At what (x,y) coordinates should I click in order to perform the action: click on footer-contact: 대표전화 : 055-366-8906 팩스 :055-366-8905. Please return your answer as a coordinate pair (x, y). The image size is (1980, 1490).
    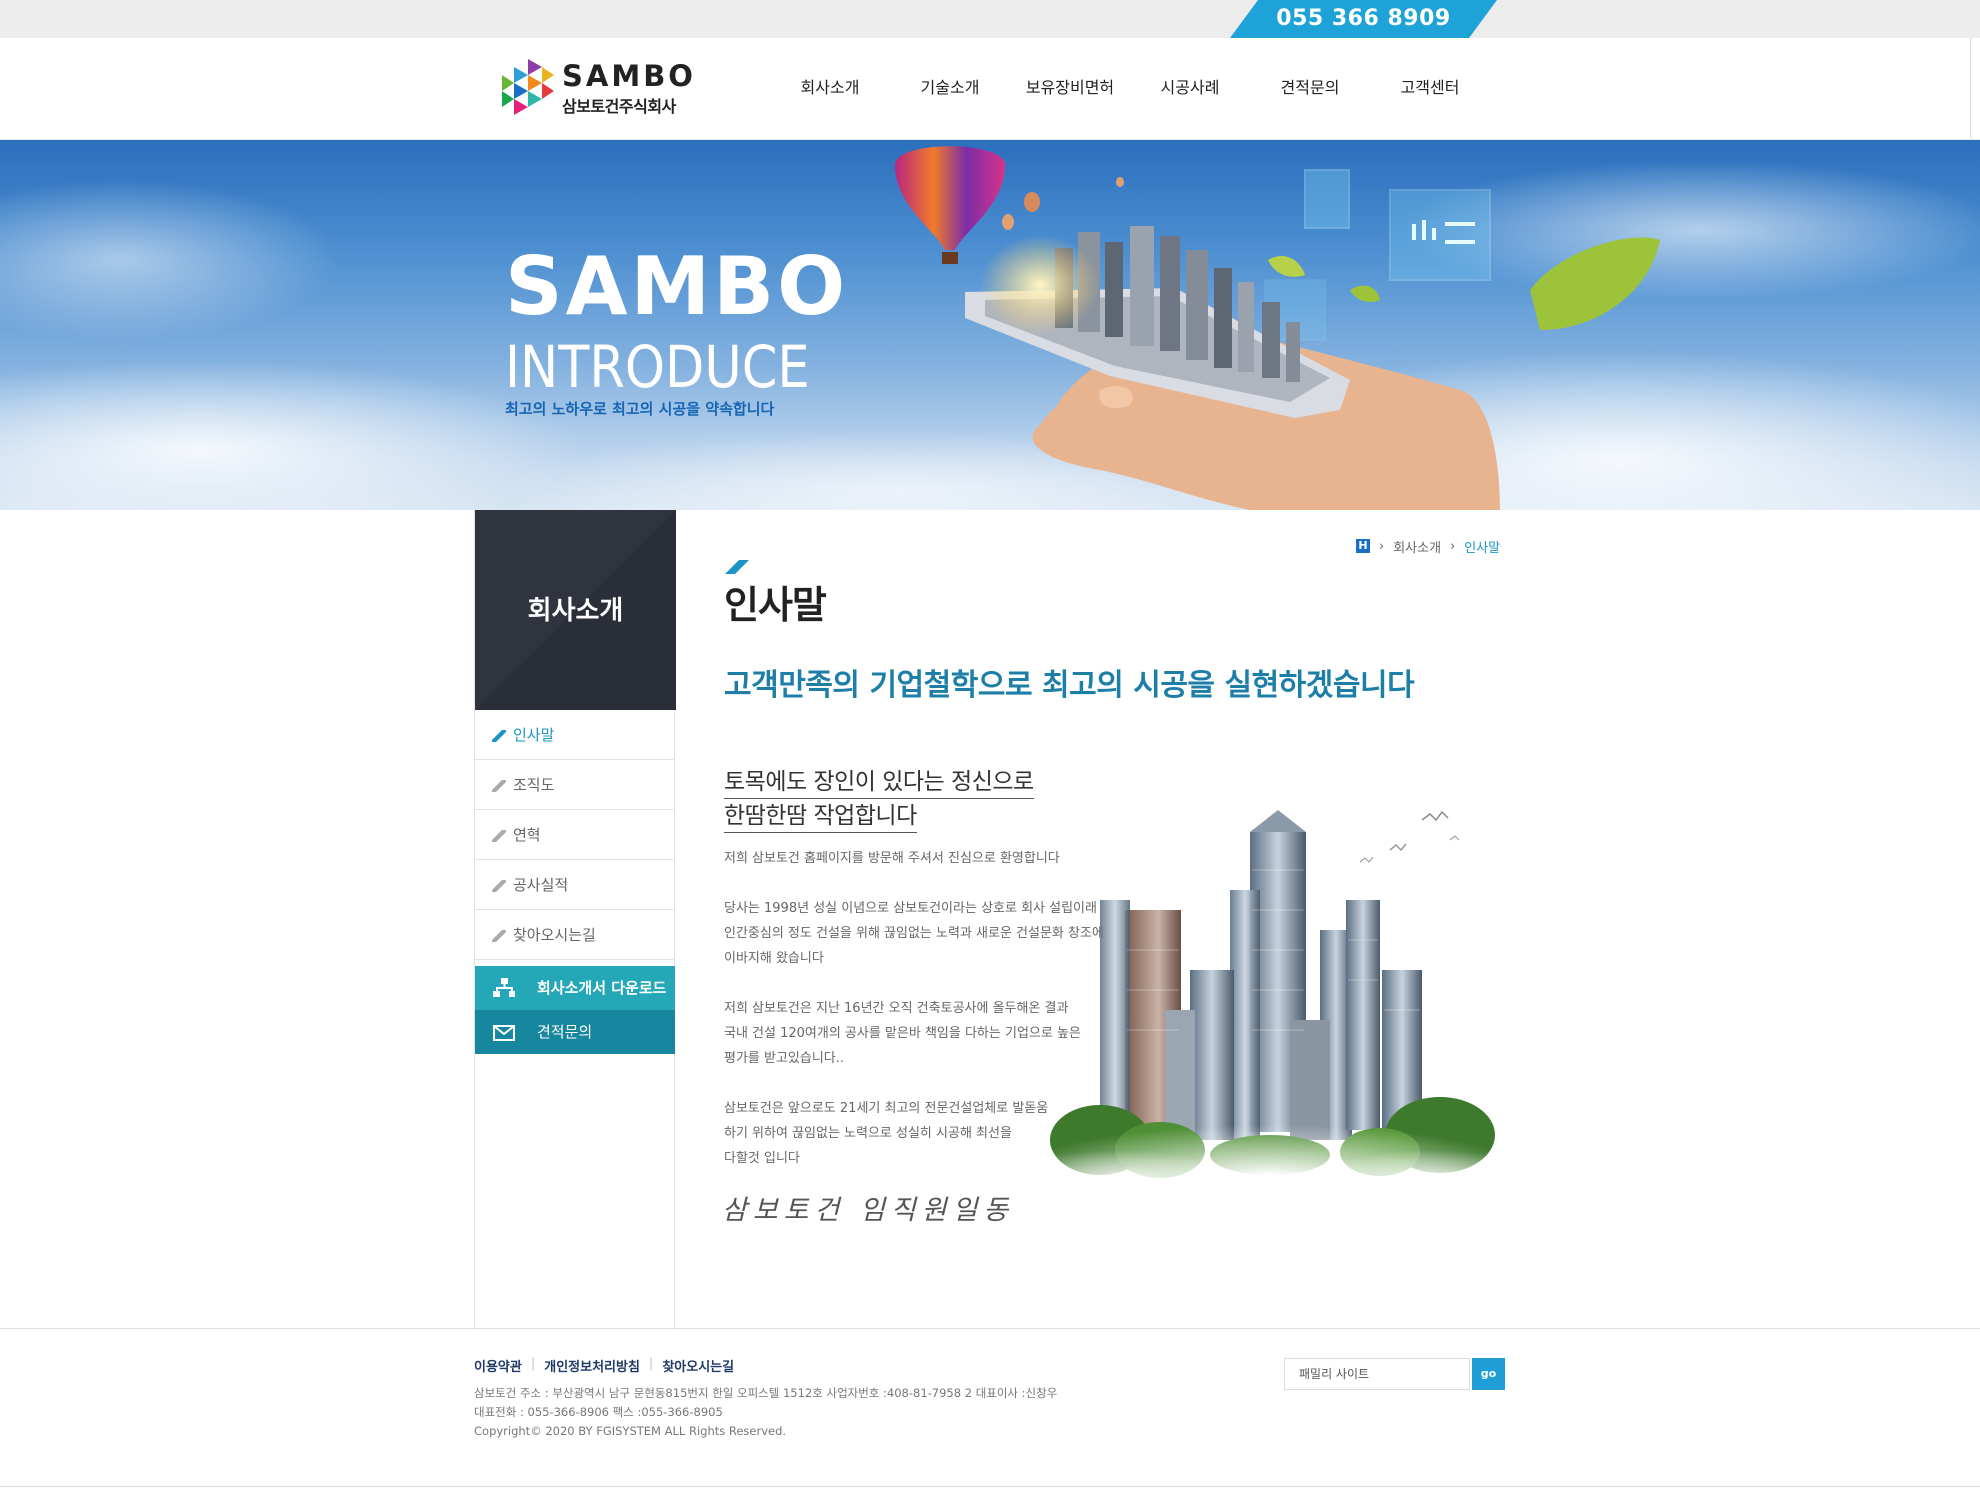
    Looking at the image, I should click on (598, 1412).